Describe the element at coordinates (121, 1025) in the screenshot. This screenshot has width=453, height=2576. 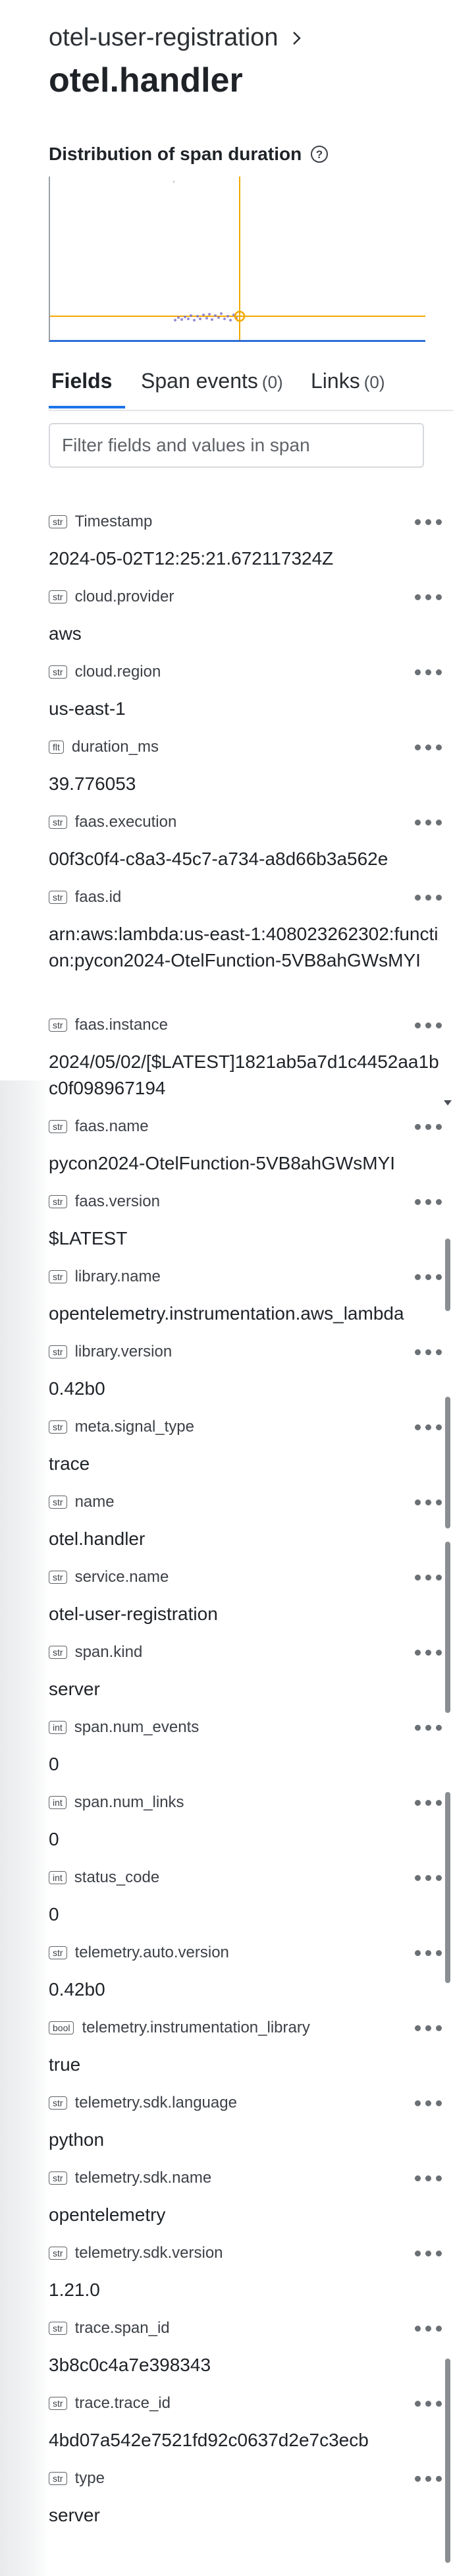
I see `field-name: faas.instance` at that location.